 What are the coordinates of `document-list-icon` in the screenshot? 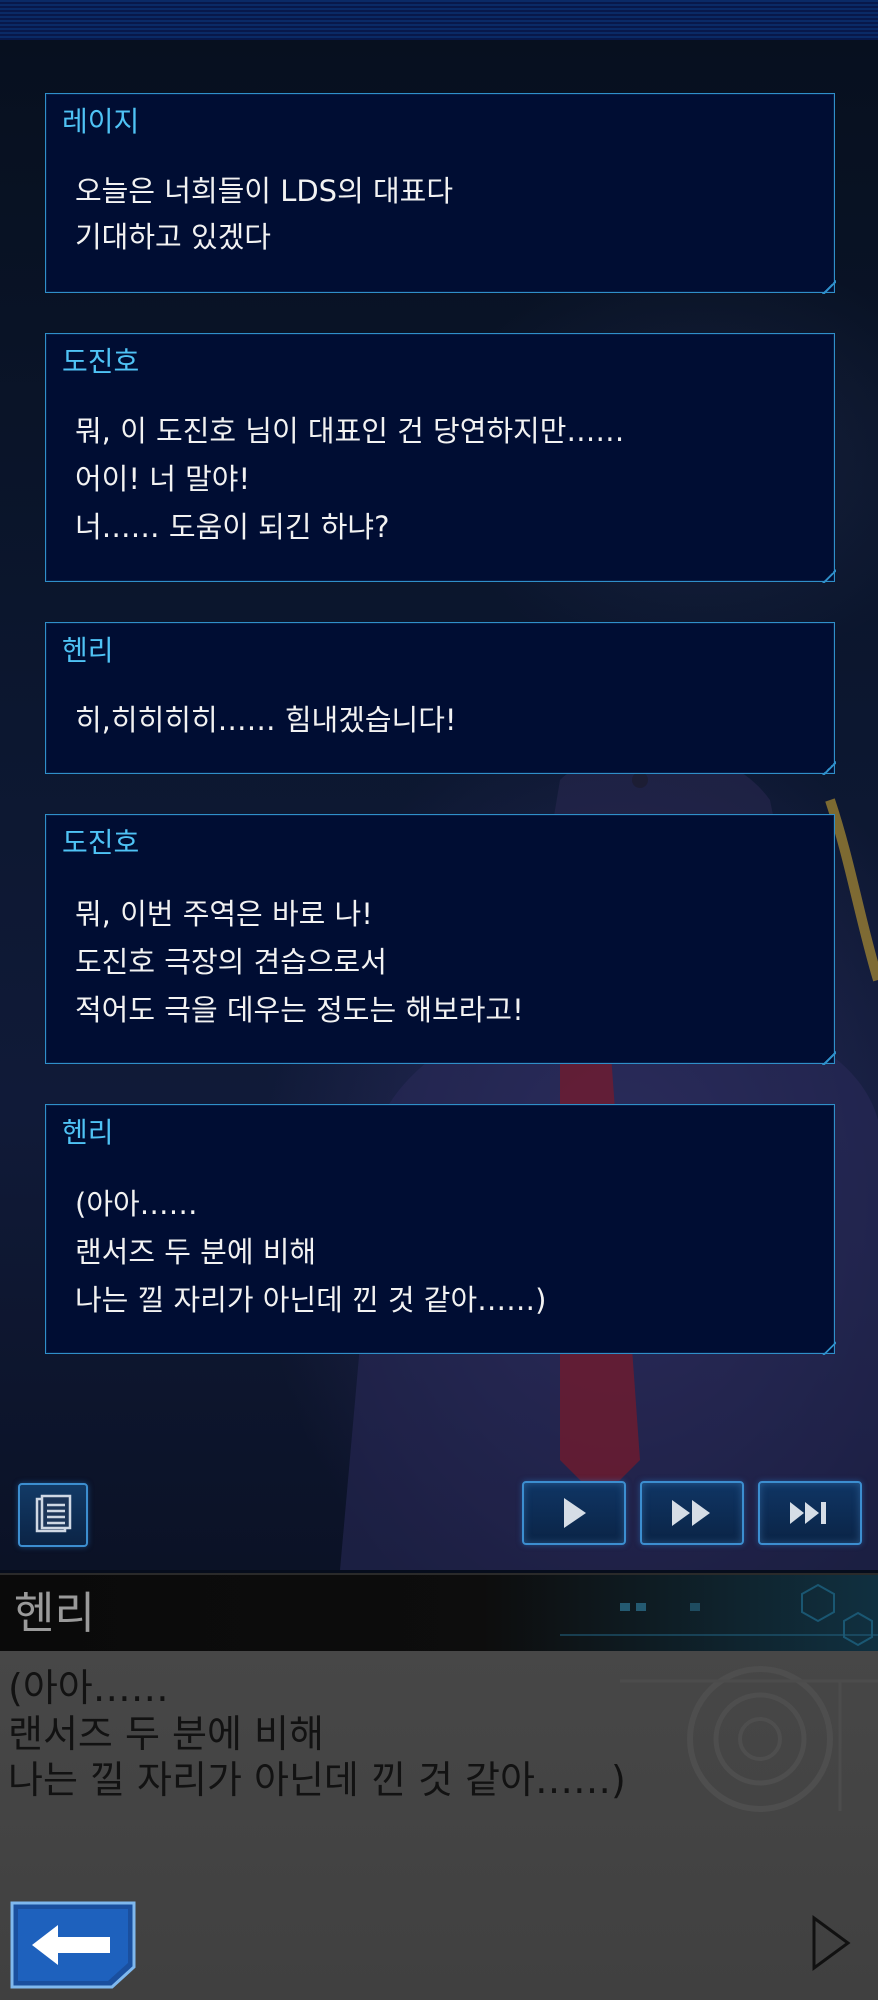 It's located at (53, 1513).